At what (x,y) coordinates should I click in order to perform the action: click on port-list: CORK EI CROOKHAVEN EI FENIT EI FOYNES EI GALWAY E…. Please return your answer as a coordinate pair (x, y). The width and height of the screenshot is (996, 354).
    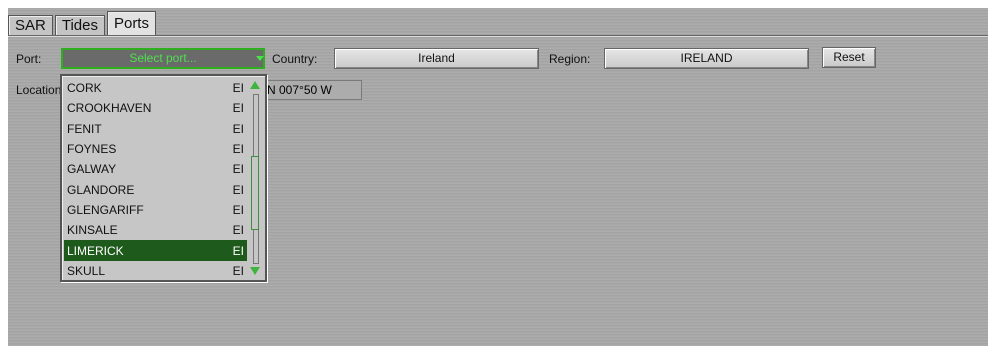
    Looking at the image, I should click on (155, 179).